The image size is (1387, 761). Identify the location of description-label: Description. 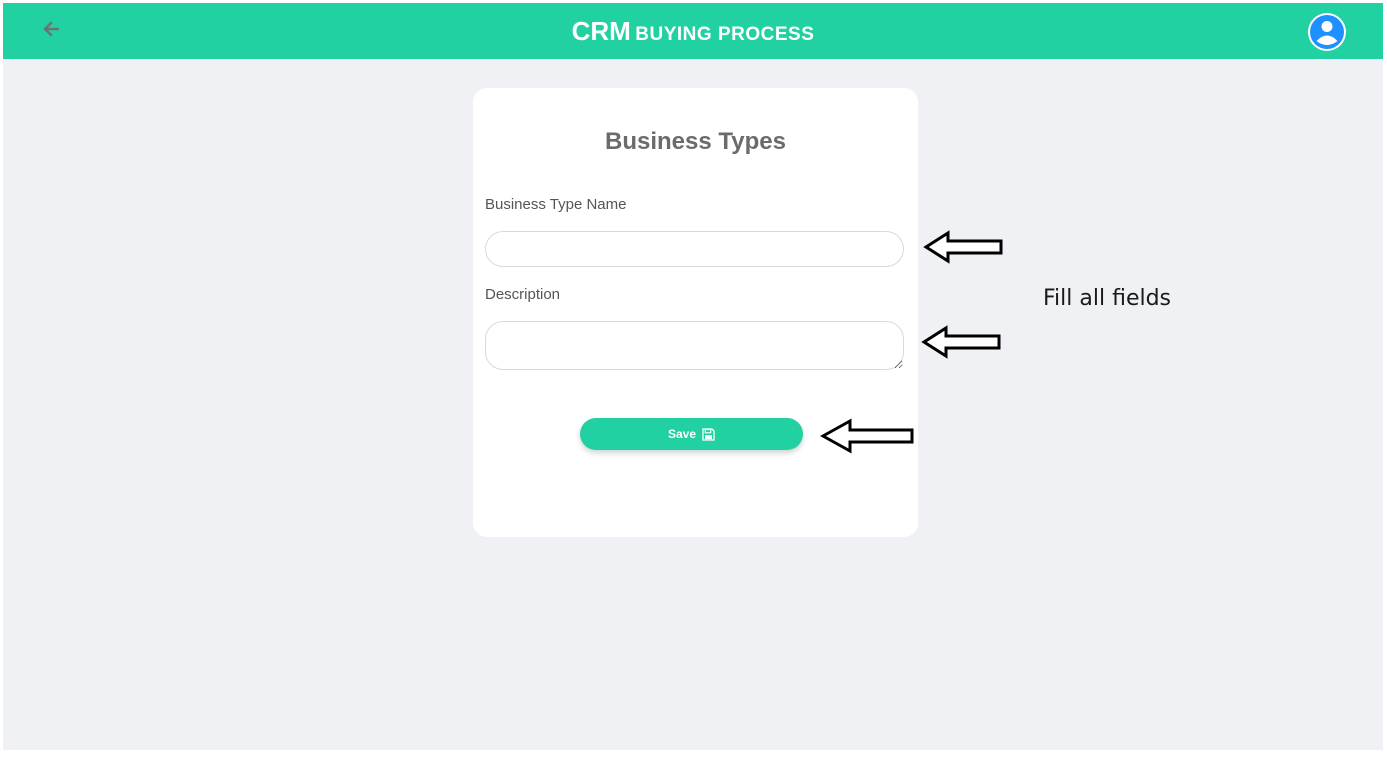
(523, 294).